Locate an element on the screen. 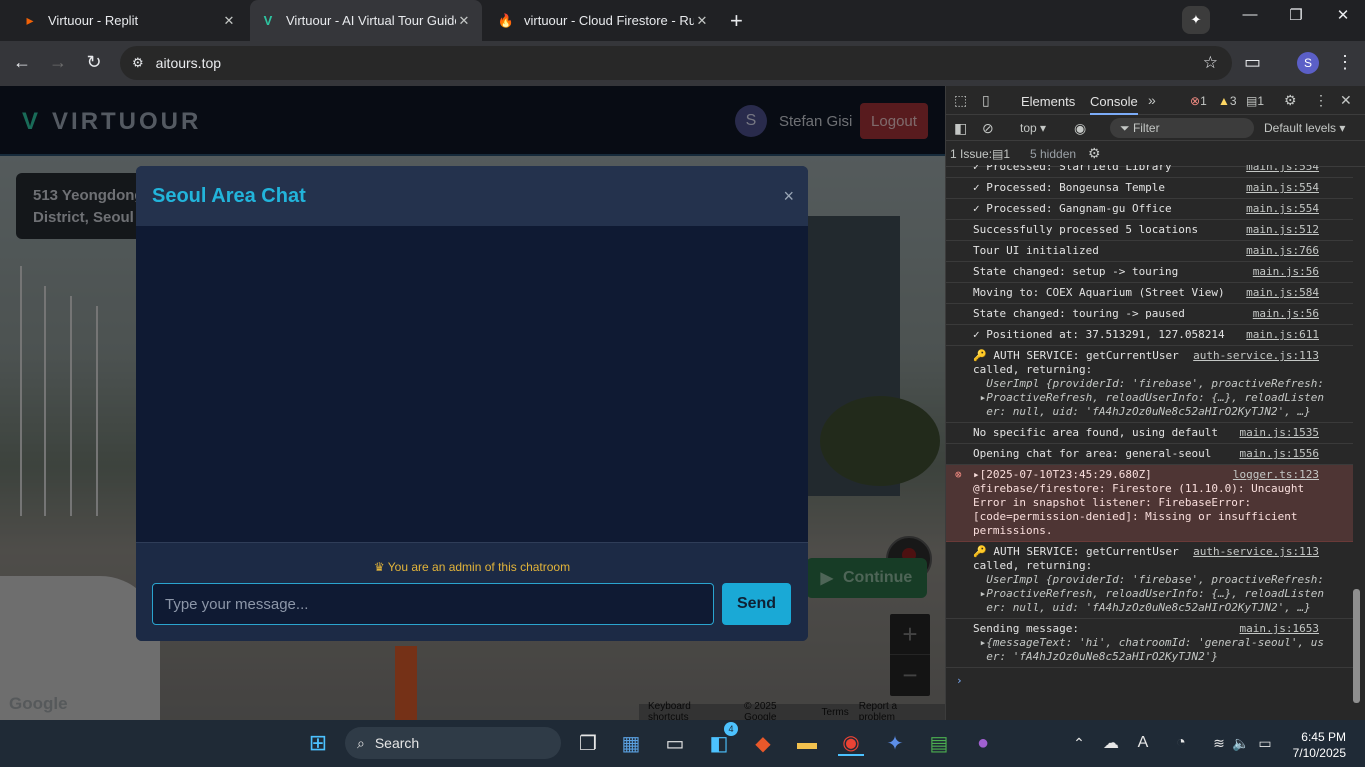  log-levels-select: Default levels ▾ is located at coordinates (1304, 128).